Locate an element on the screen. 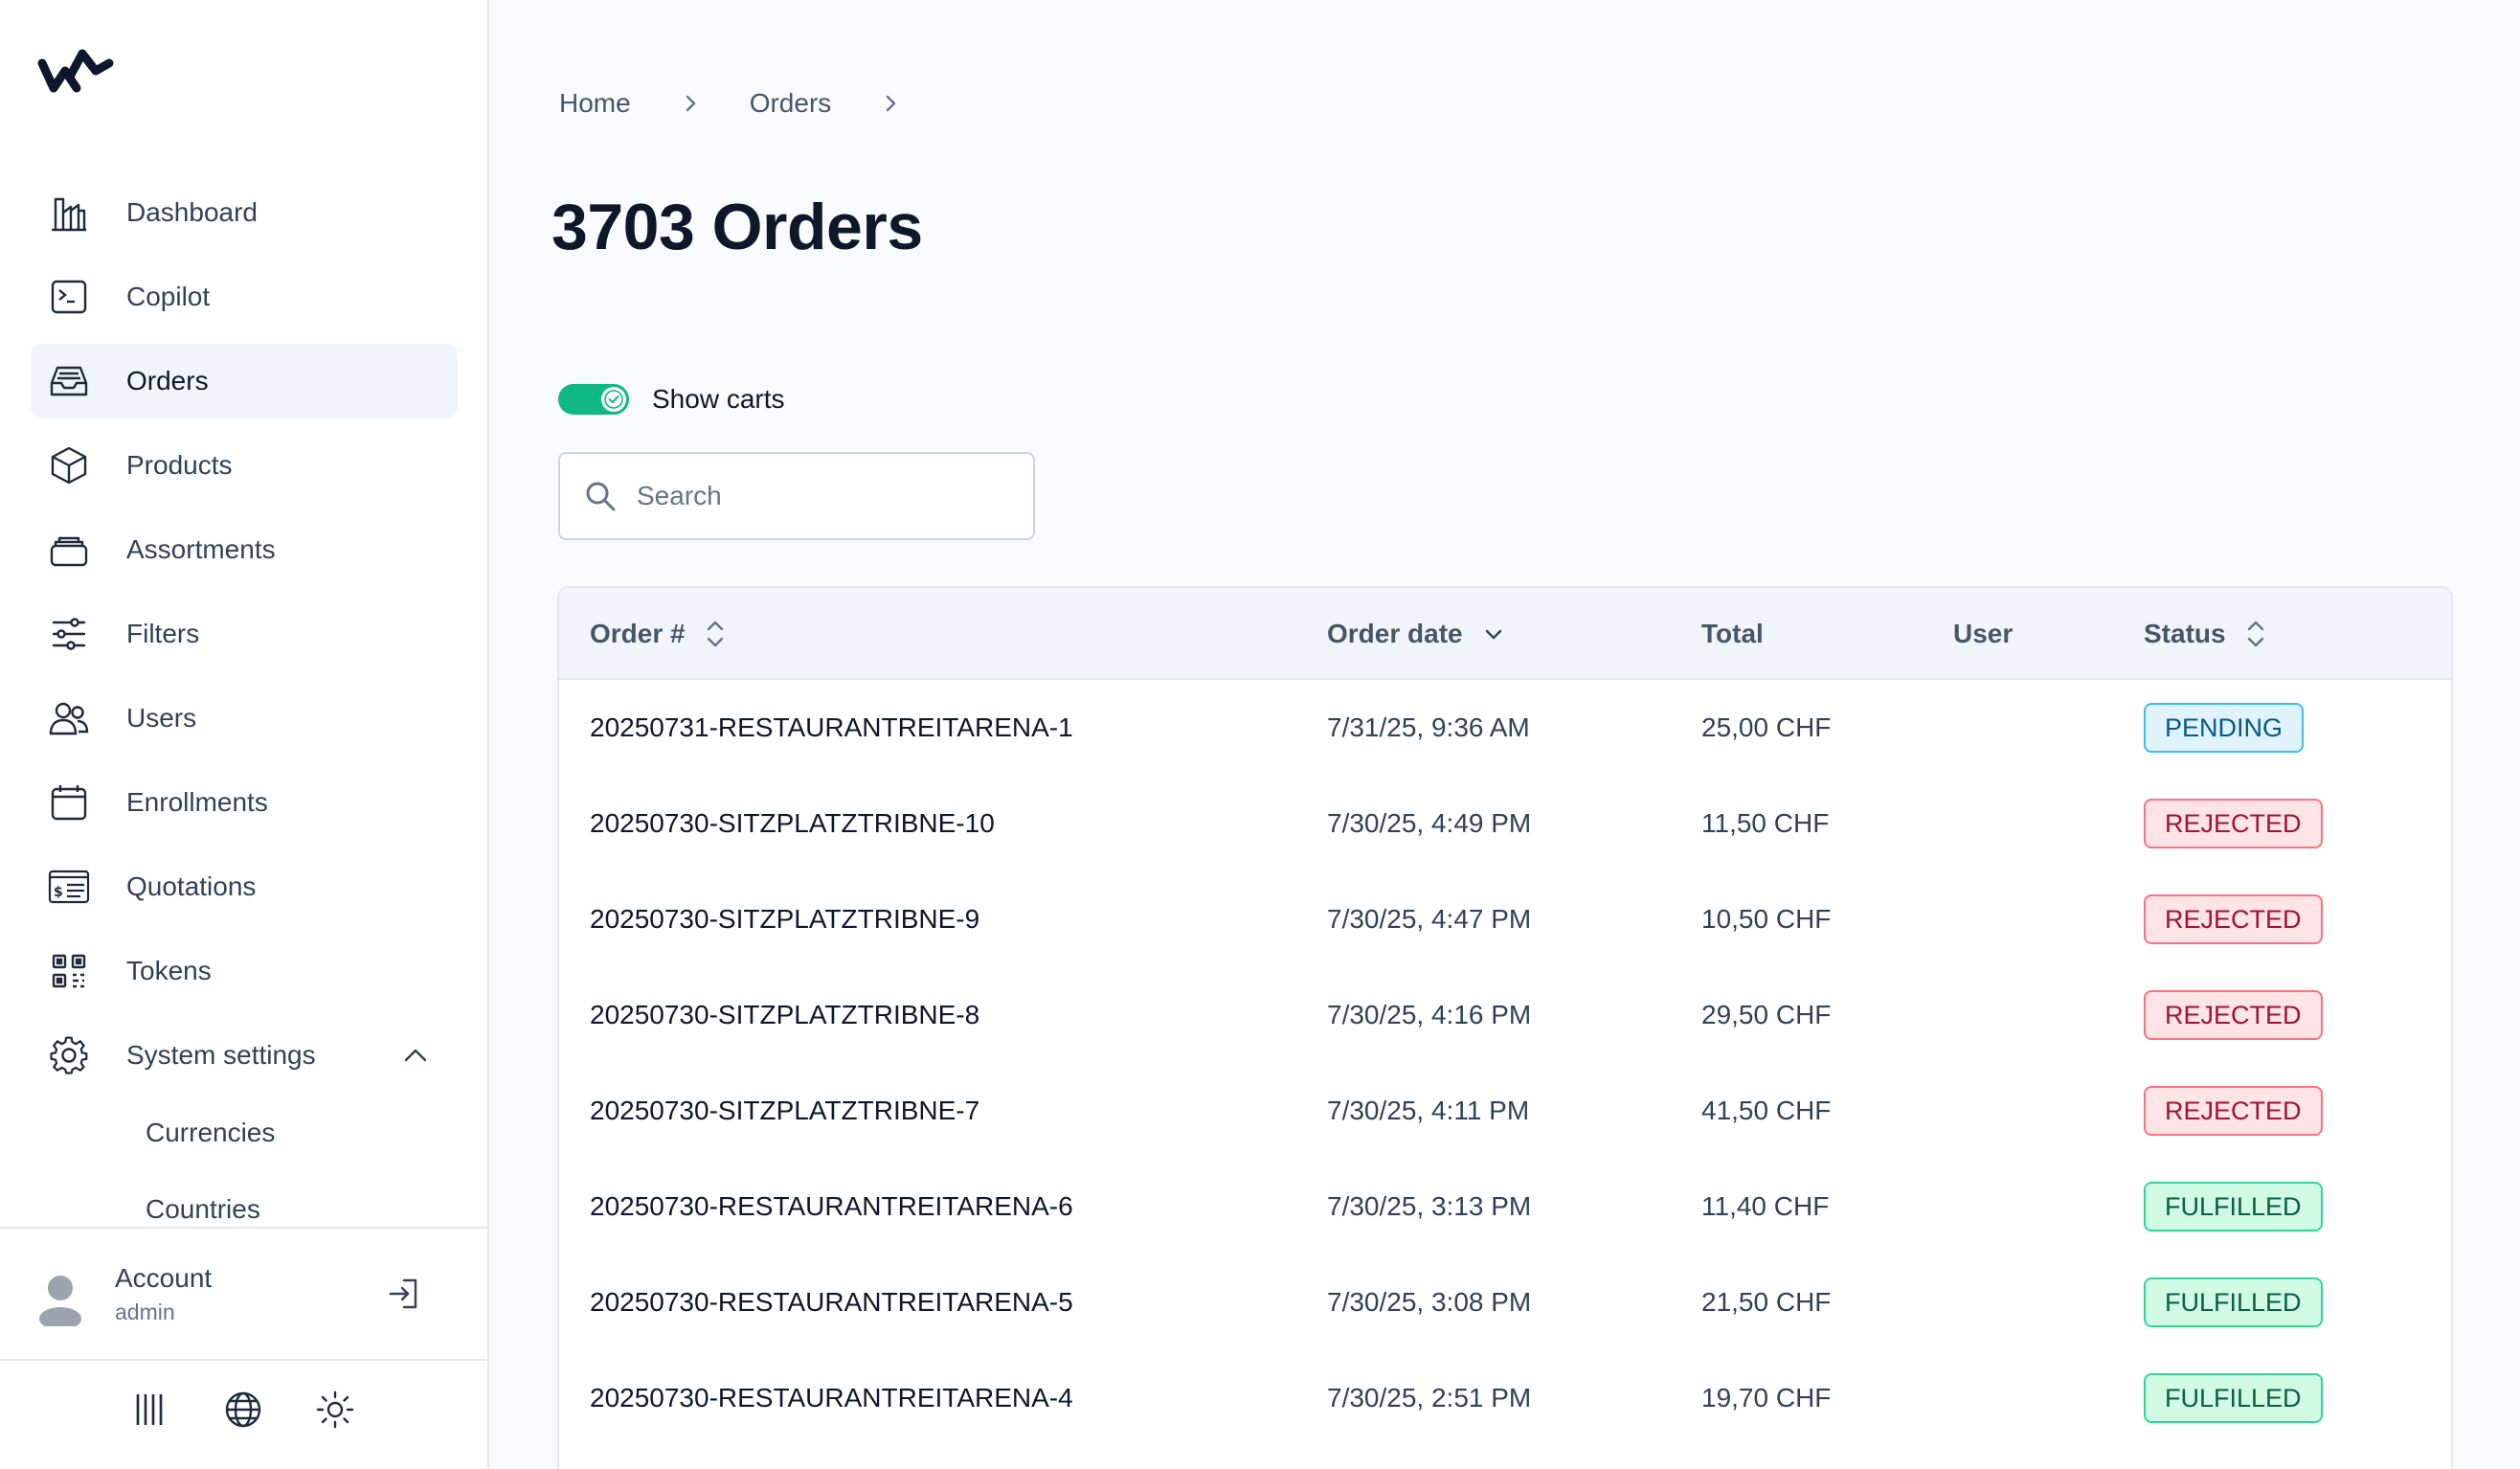  account-panel: Account admin is located at coordinates (244, 1294).